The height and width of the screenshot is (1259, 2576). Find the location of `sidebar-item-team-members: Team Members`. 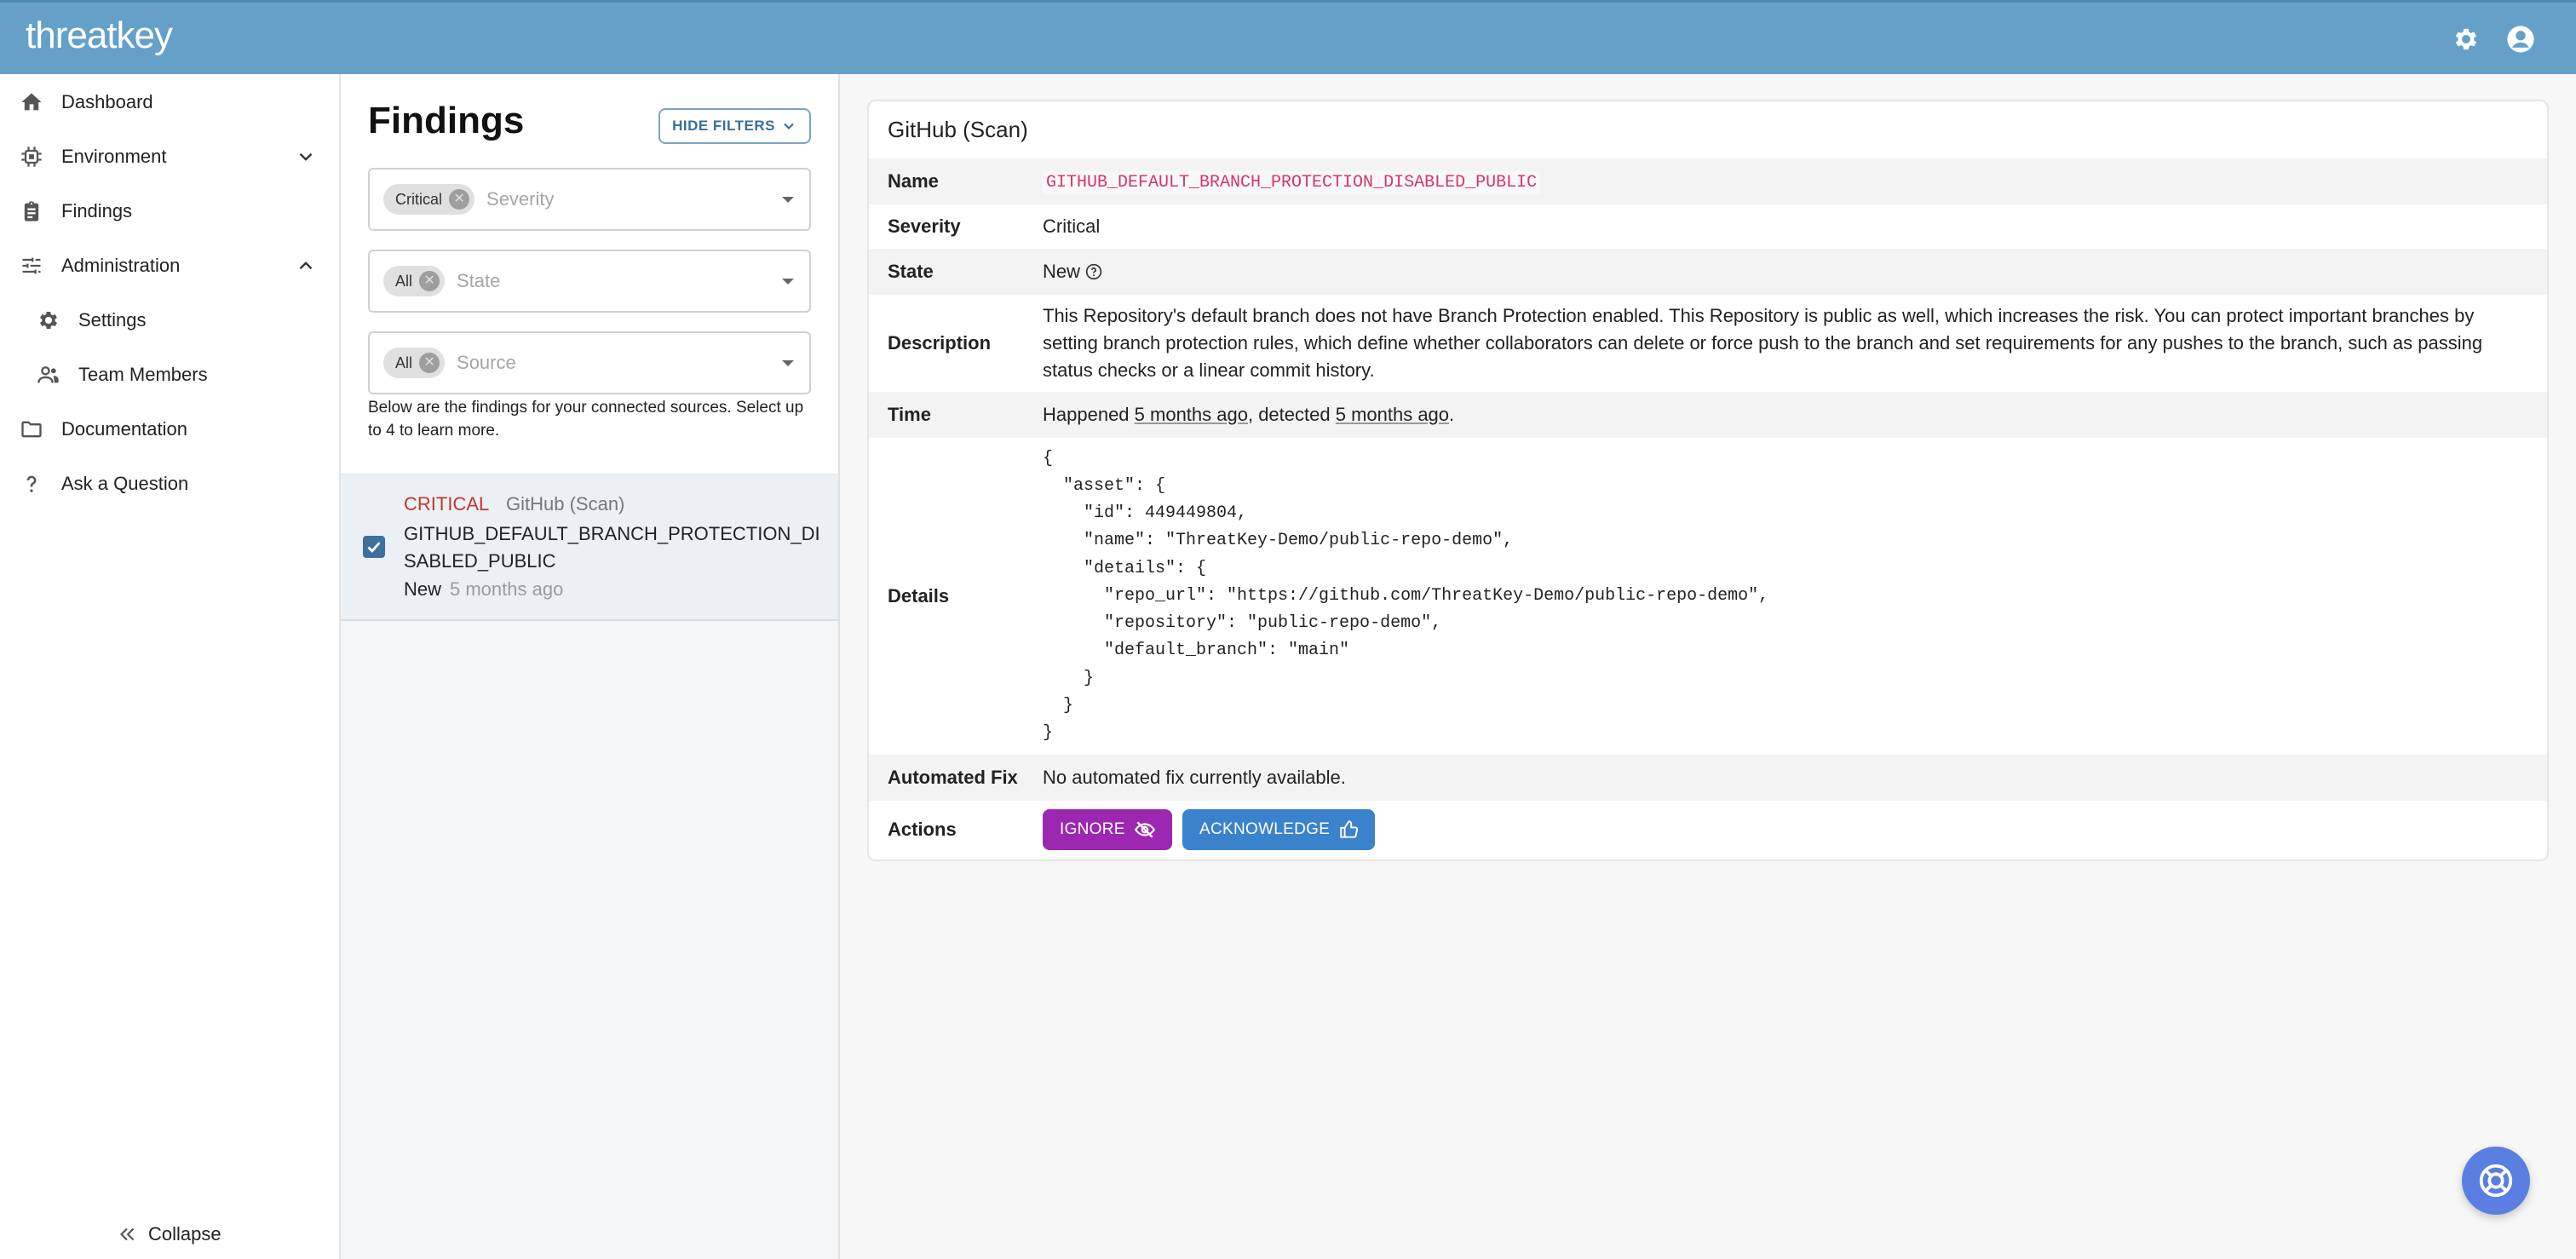

sidebar-item-team-members: Team Members is located at coordinates (171, 375).